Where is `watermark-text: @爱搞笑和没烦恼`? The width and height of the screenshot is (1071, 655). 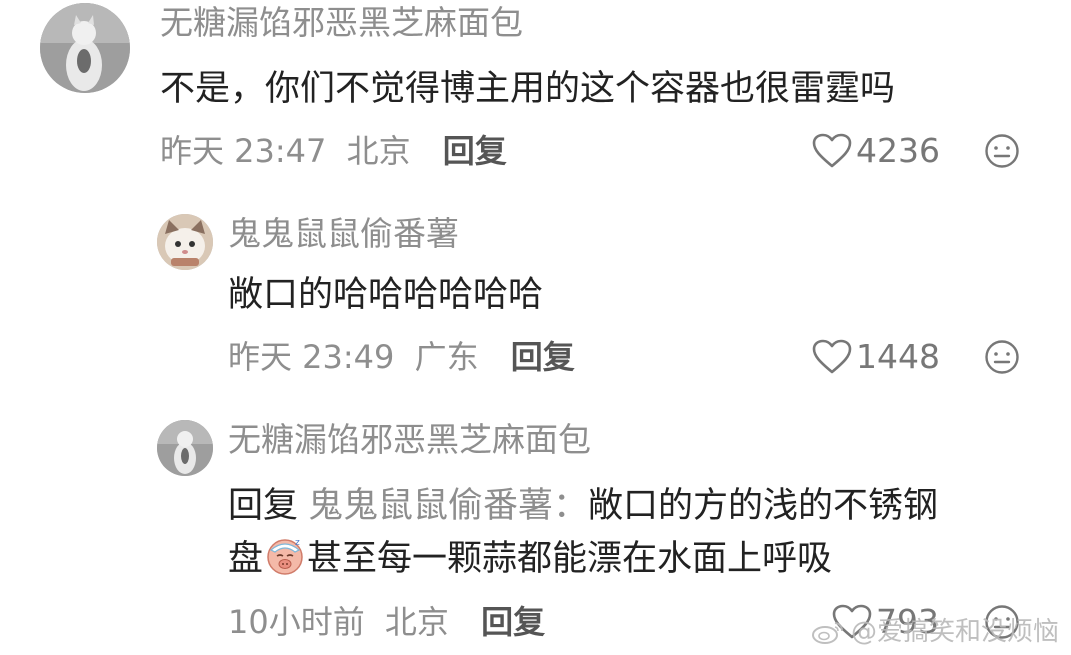 watermark-text: @爱搞笑和没烦恼 is located at coordinates (954, 632).